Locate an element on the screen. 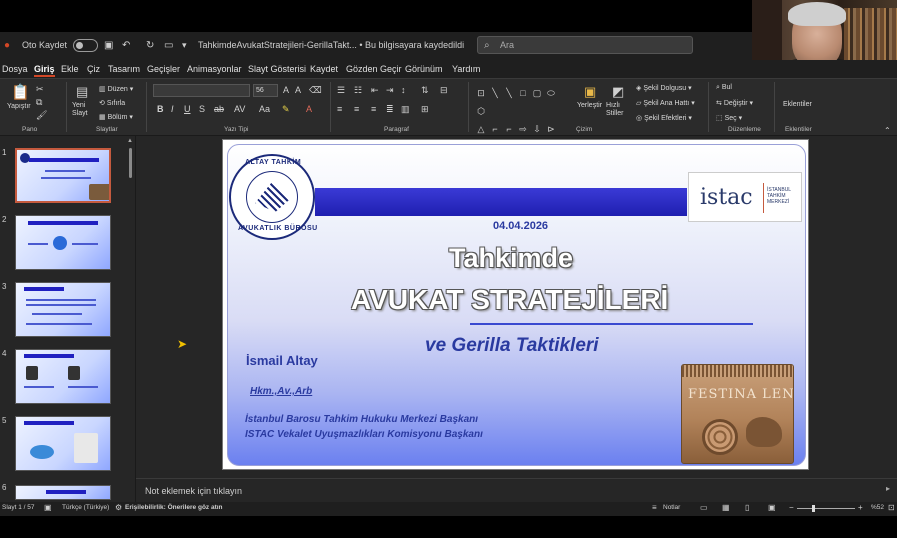 The height and width of the screenshot is (538, 897). menu-gorunum: Görünüm is located at coordinates (424, 69).